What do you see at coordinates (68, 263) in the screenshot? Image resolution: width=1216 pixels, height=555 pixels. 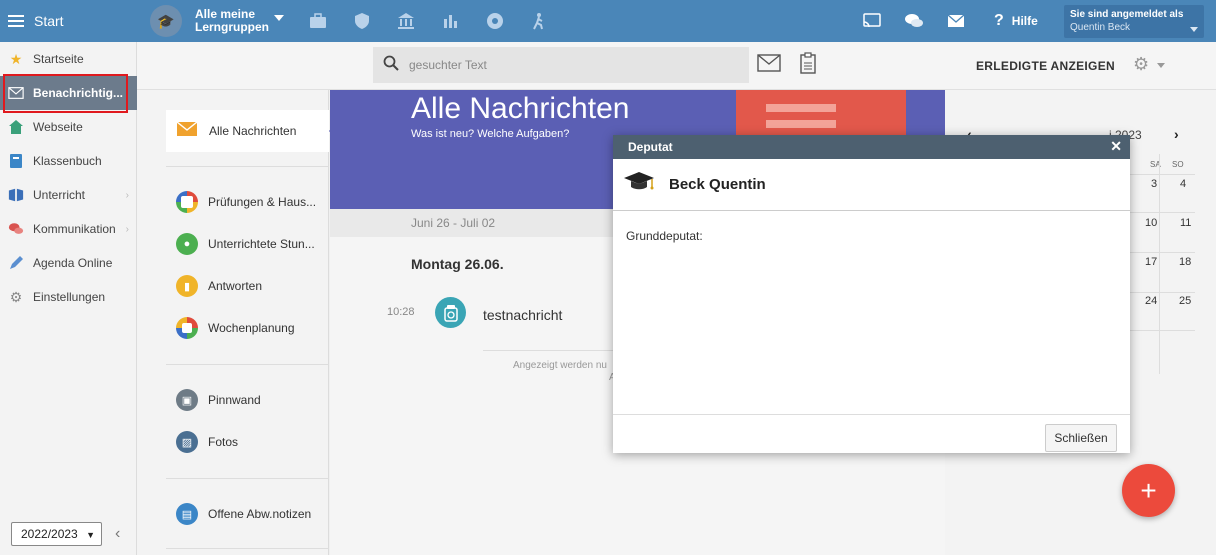 I see `sidebar-item-agenda-online: Agenda Online` at bounding box center [68, 263].